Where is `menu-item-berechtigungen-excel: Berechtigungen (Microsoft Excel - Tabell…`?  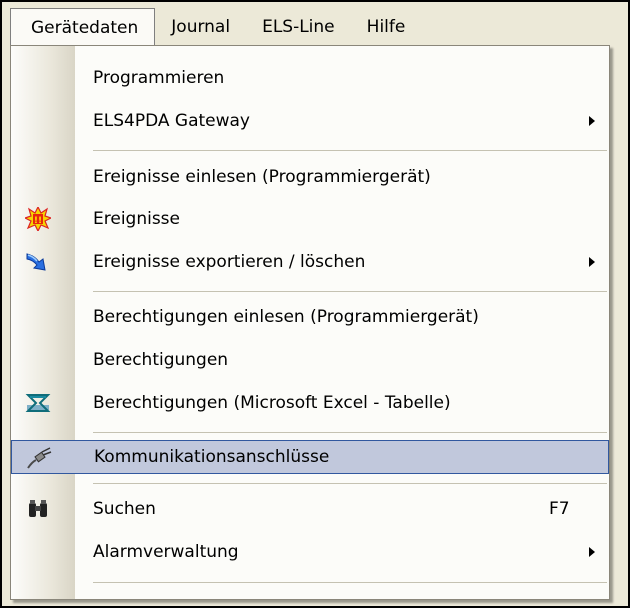 menu-item-berechtigungen-excel: Berechtigungen (Microsoft Excel - Tabell… is located at coordinates (310, 403).